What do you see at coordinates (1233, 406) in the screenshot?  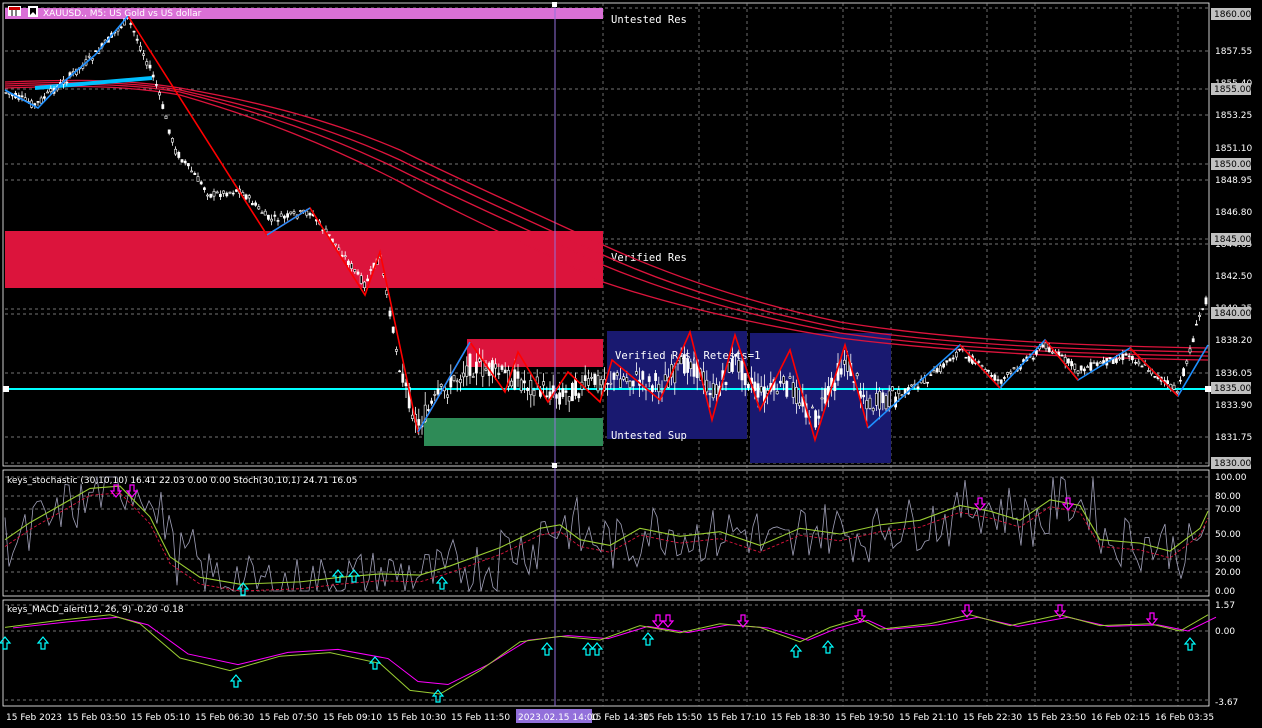 I see `price-axis-label: 1833.90` at bounding box center [1233, 406].